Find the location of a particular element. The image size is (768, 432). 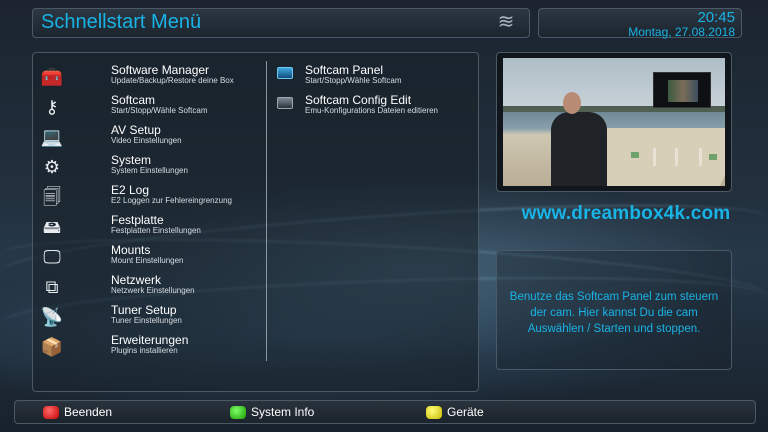

box-icon: 📦 is located at coordinates (52, 347).